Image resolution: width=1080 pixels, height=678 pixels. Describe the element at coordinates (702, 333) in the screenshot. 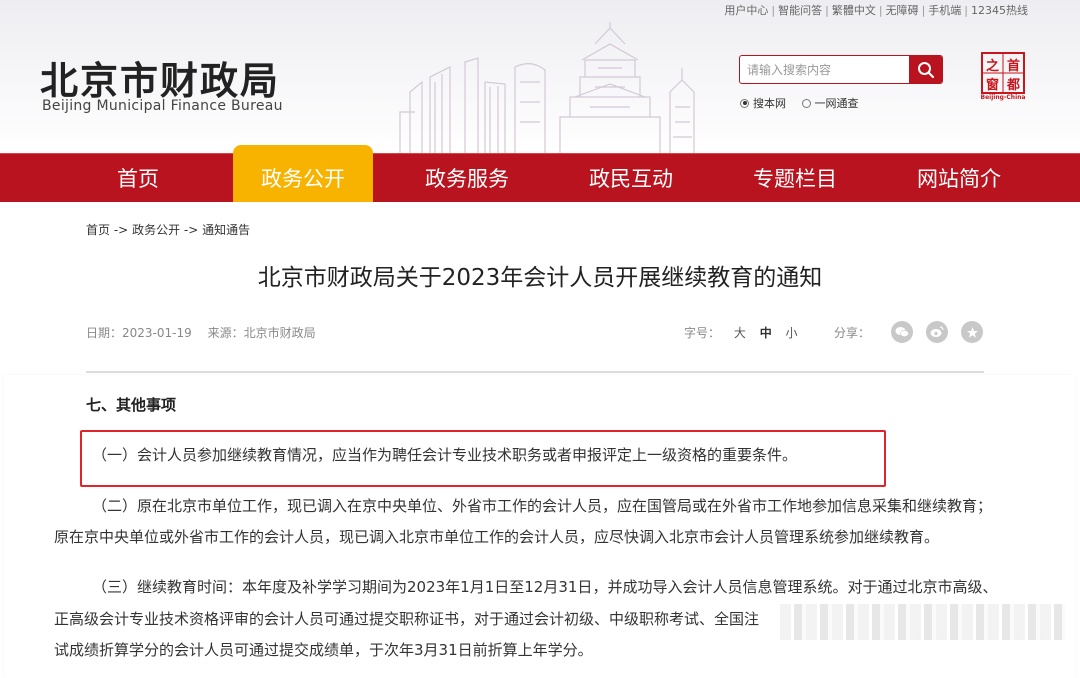

I see `font-size-label: 字号：` at that location.